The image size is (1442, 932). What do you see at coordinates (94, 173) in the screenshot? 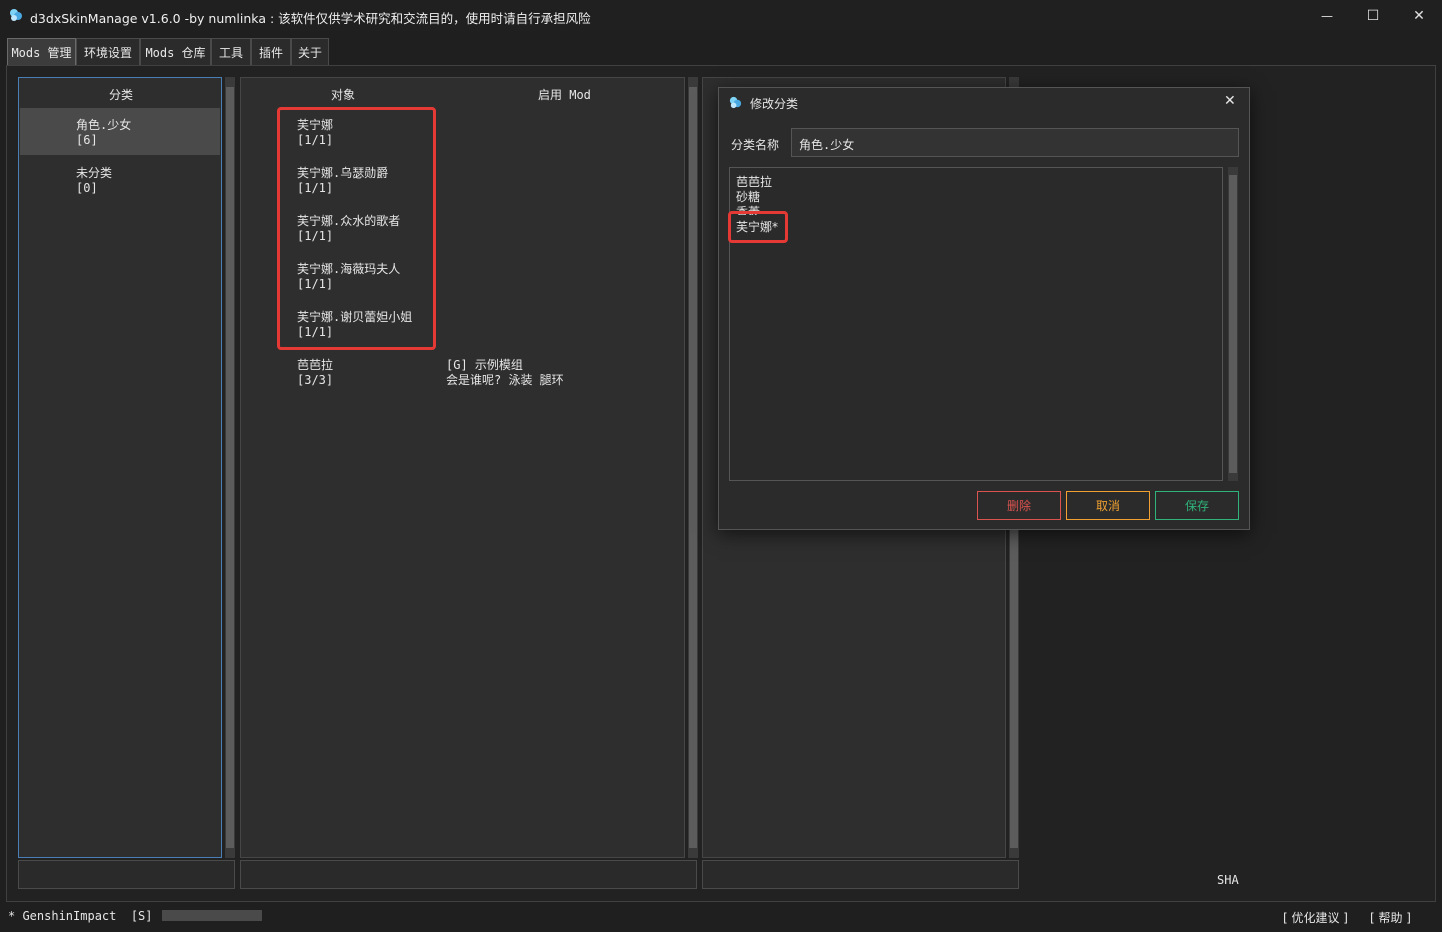
I see `category-item-name: 未分类` at bounding box center [94, 173].